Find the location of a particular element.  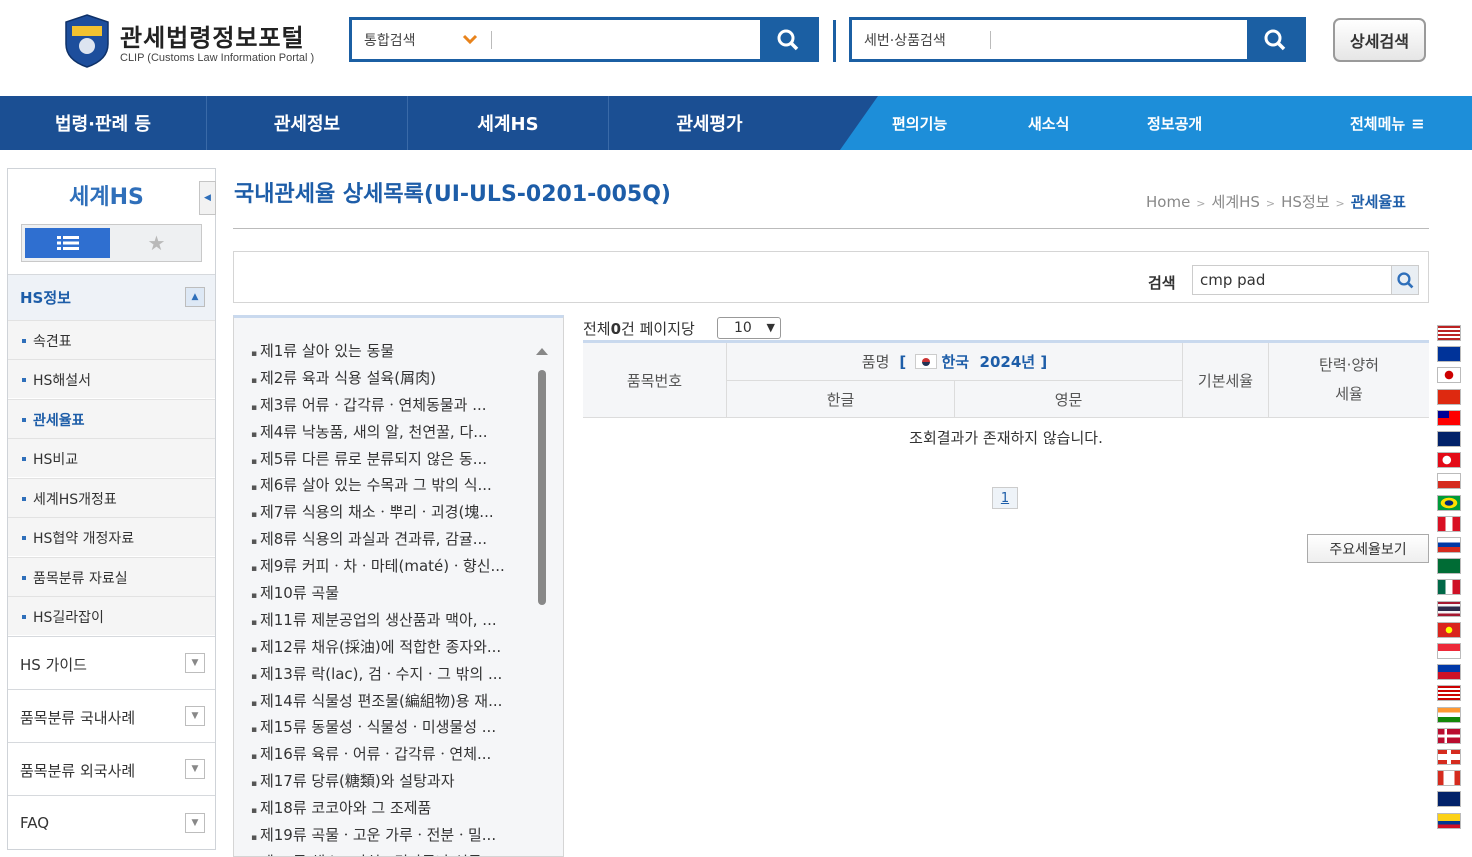

per-page-select: 10 ▼ is located at coordinates (749, 328).